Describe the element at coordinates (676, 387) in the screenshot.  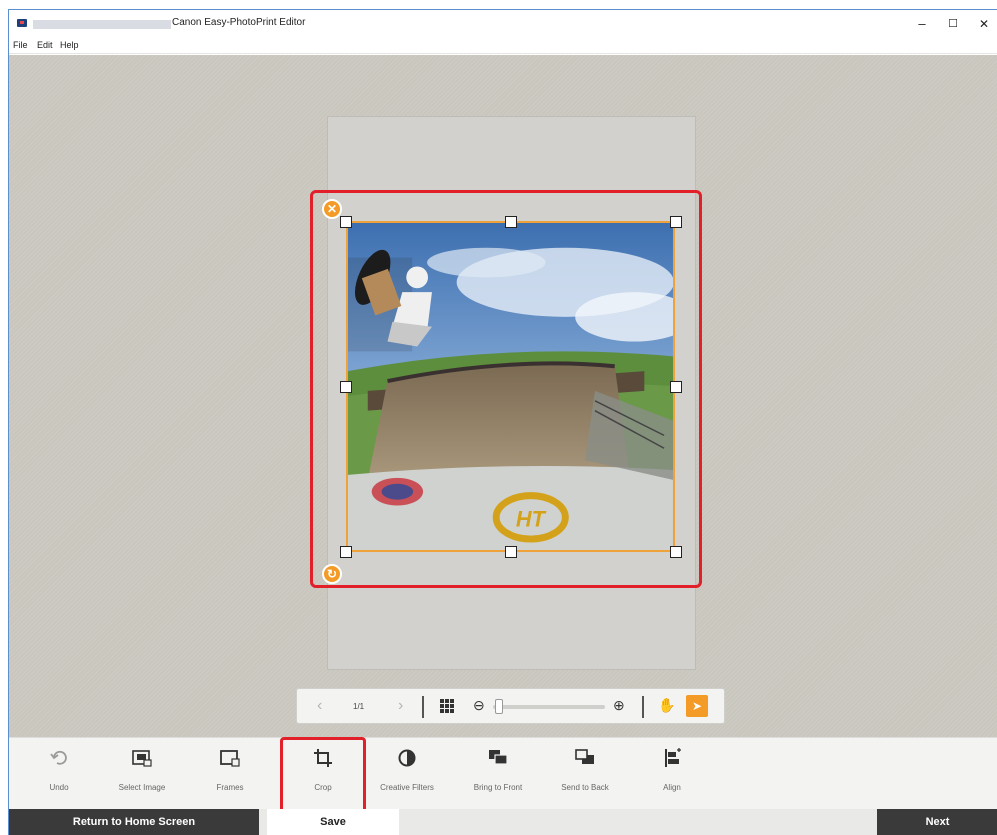
I see `resize-handle-middle-right` at that location.